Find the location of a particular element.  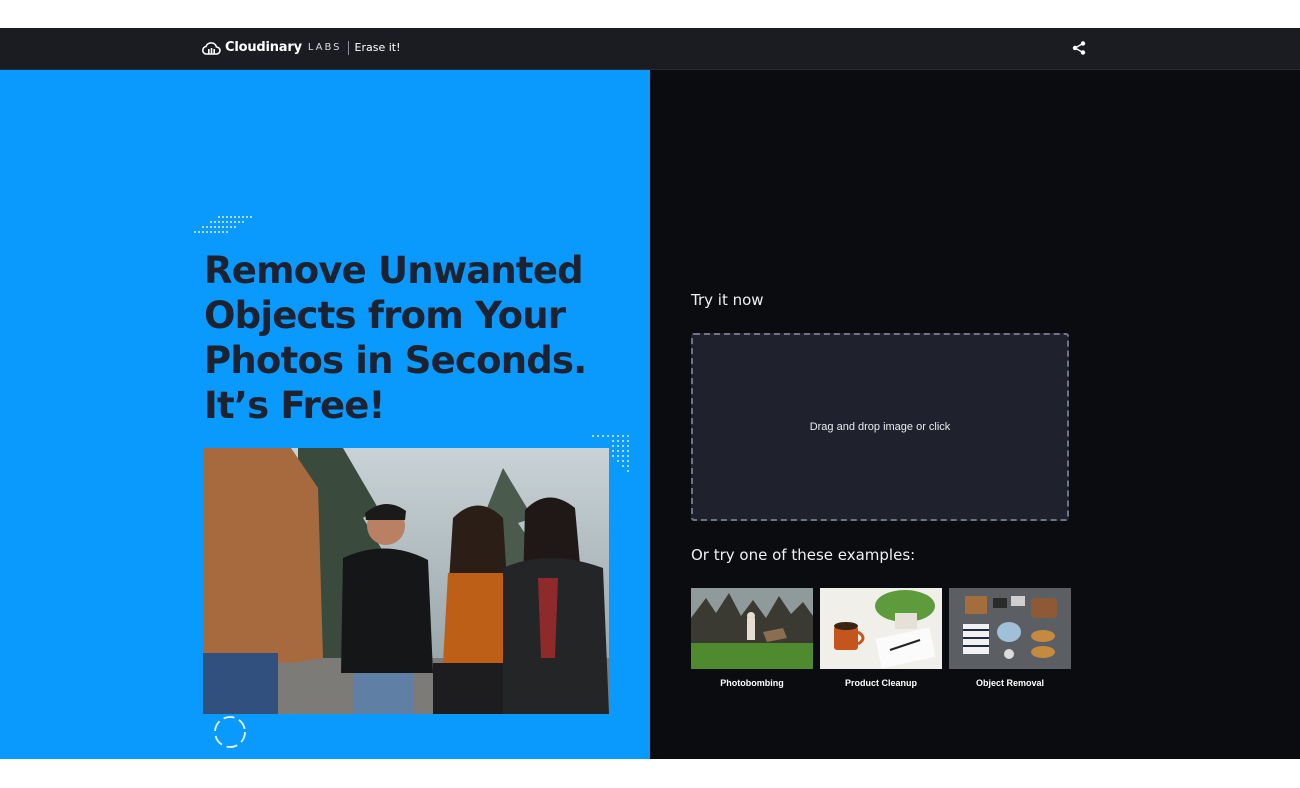

example-photobombing: Photobombing is located at coordinates (752, 638).